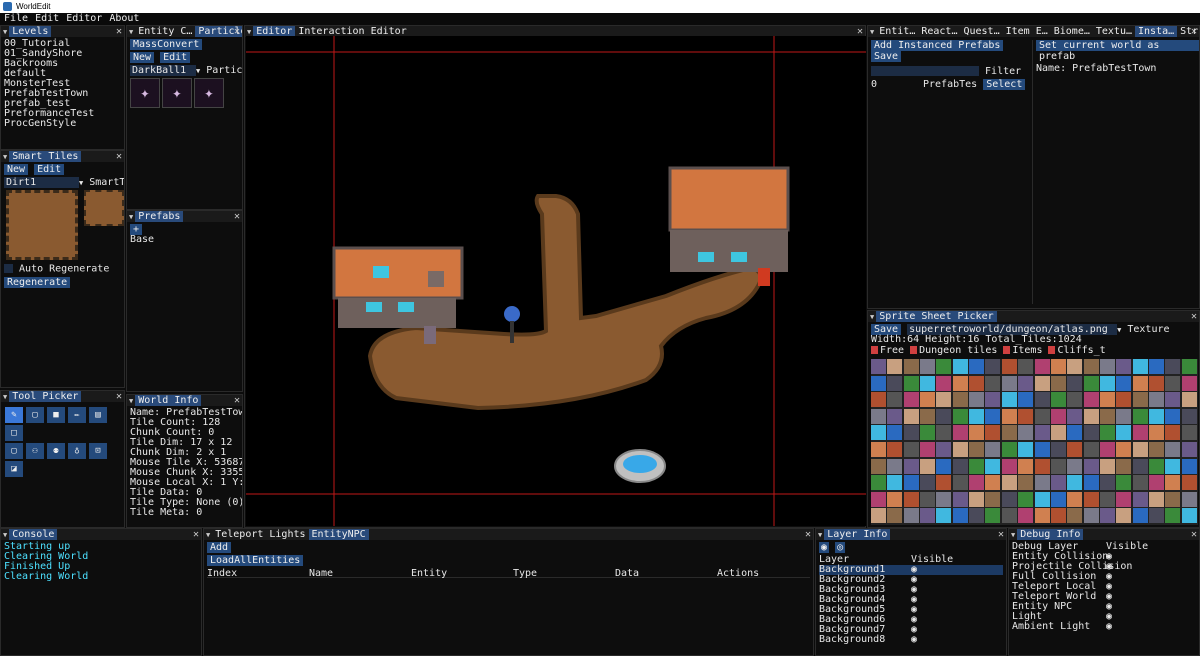 The width and height of the screenshot is (1200, 656). I want to click on smart-tile-select: Dirt1, so click(41, 182).